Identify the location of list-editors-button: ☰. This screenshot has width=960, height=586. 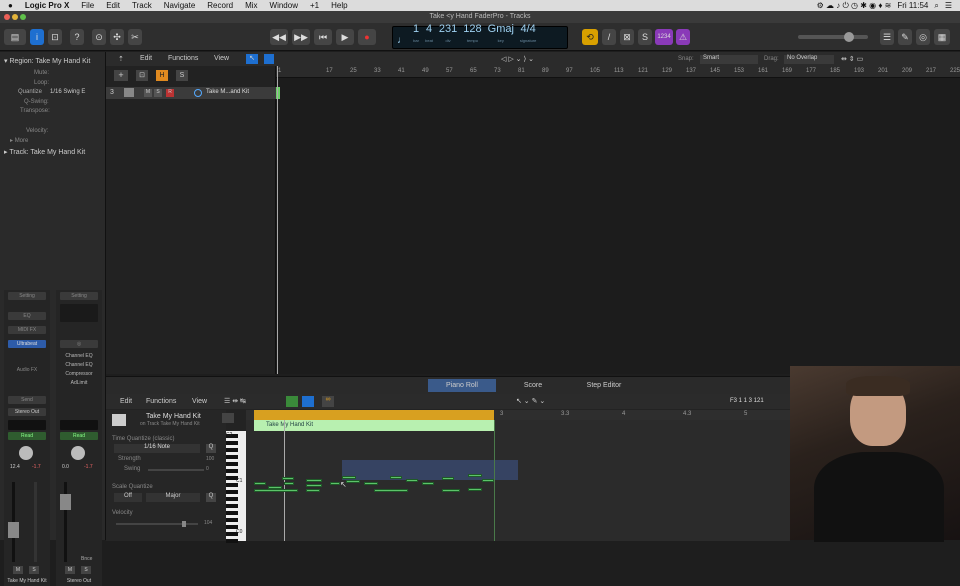
(887, 37).